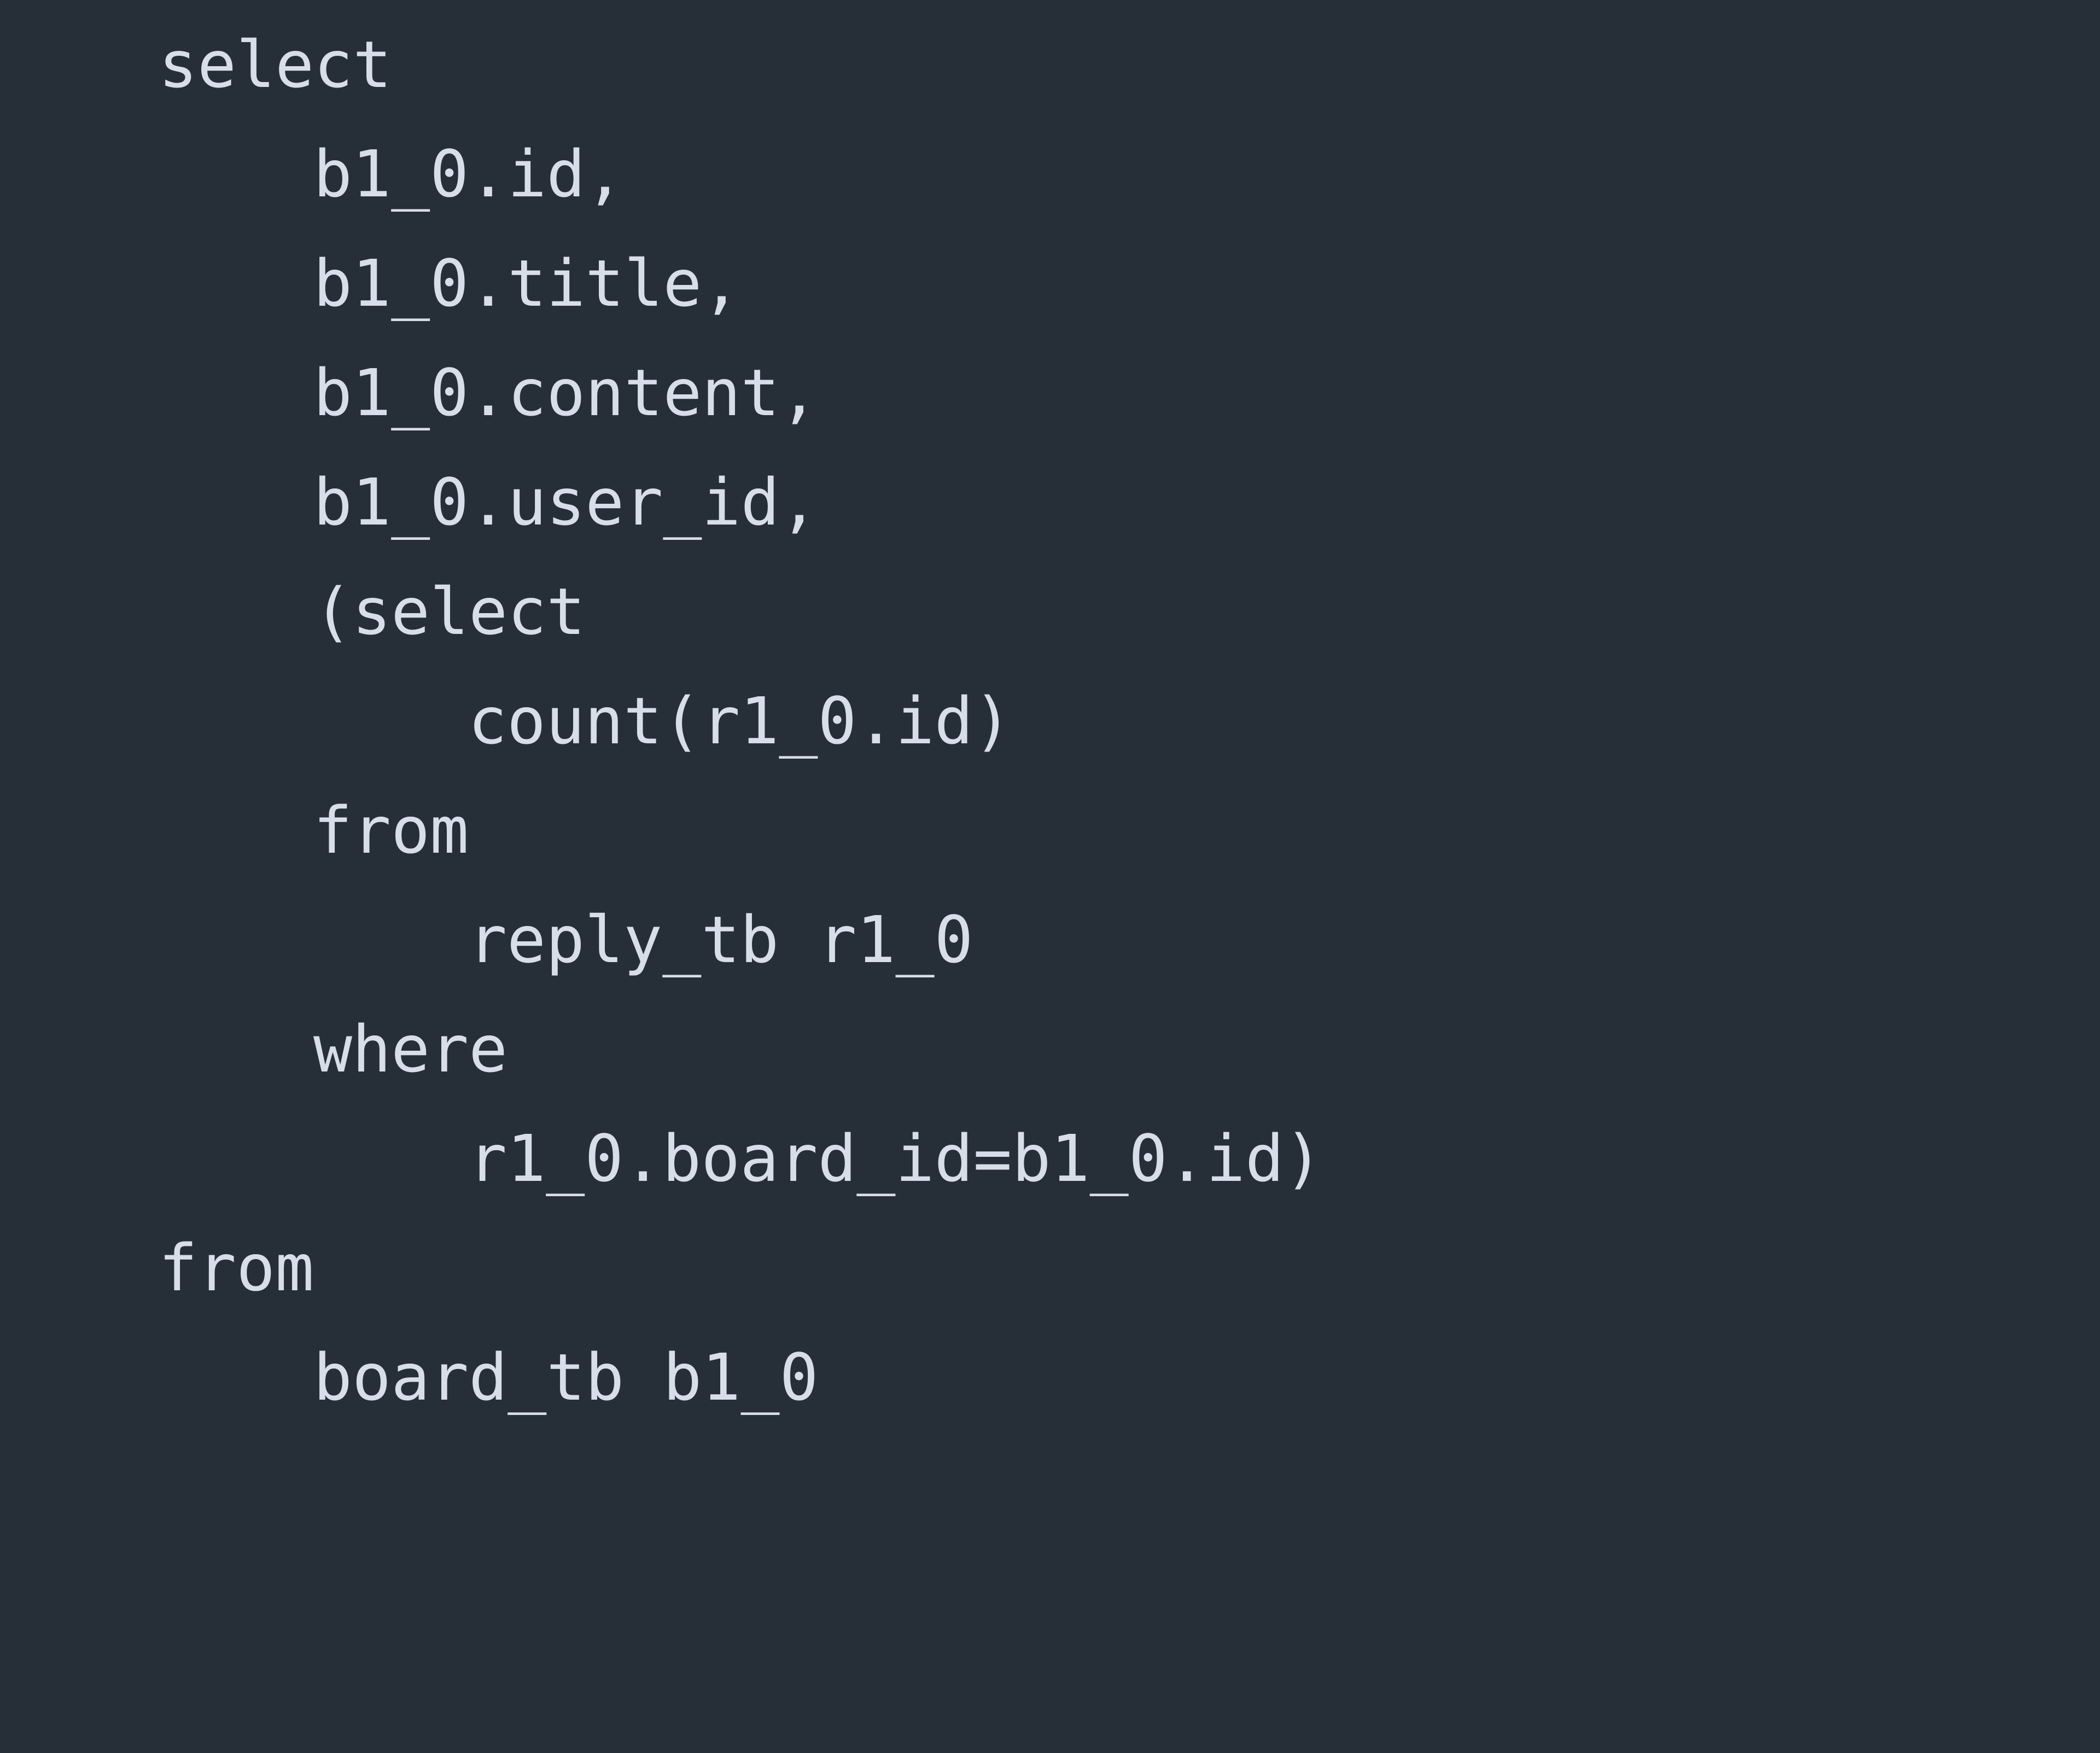 This screenshot has height=1753, width=2100. Describe the element at coordinates (449, 611) in the screenshot. I see `code-line-subquery-select: (select` at that location.